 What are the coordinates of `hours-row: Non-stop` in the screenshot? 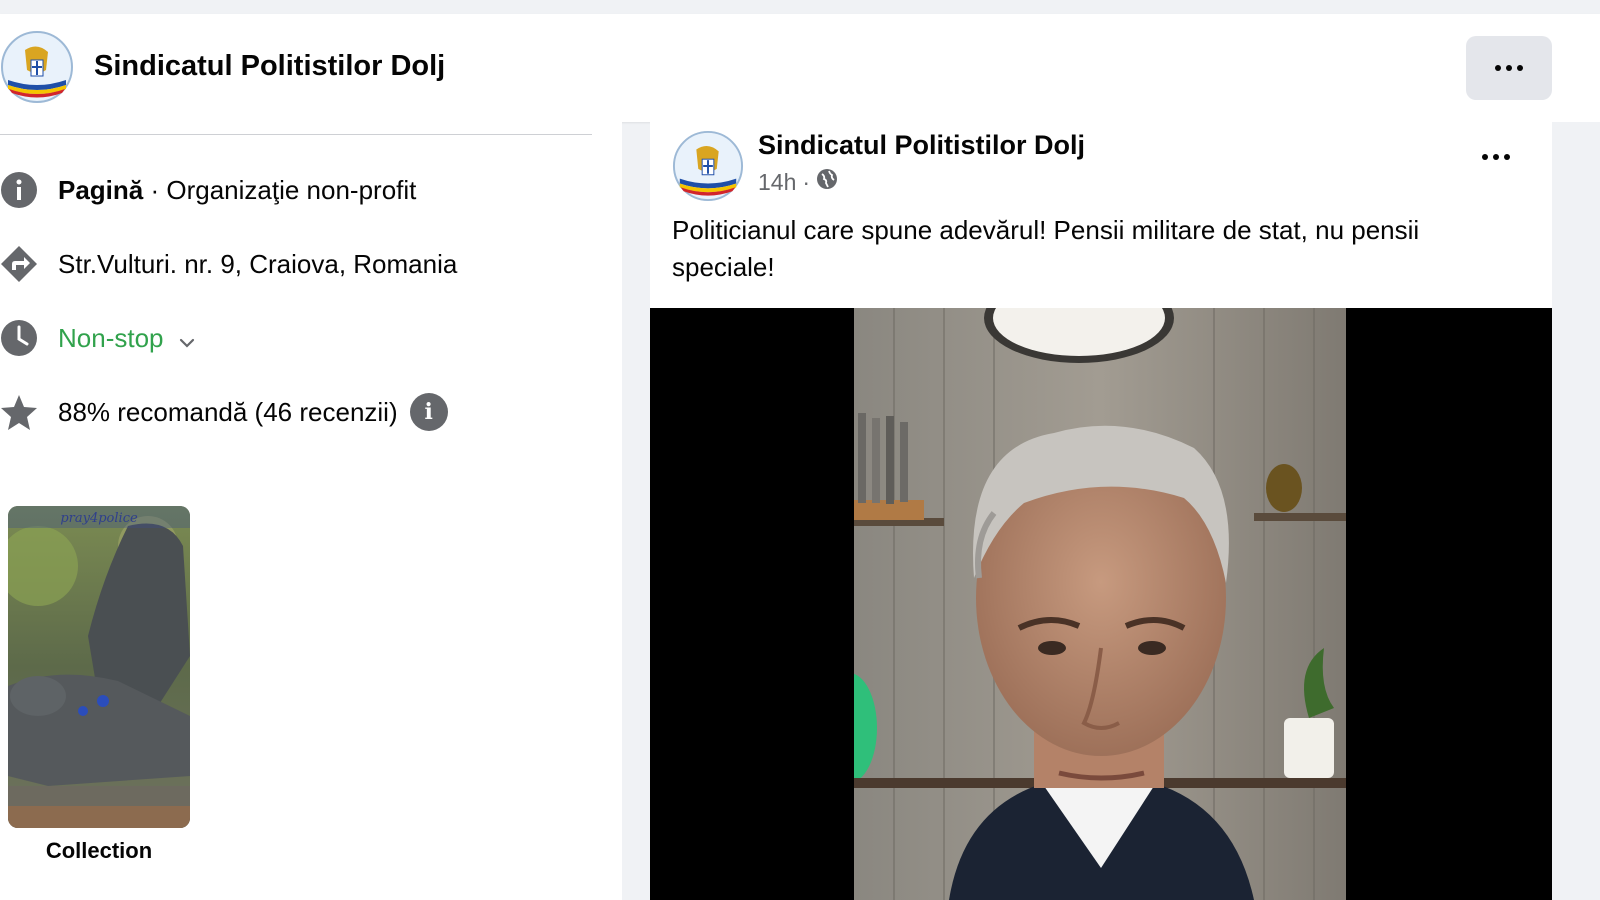 It's located at (98, 338).